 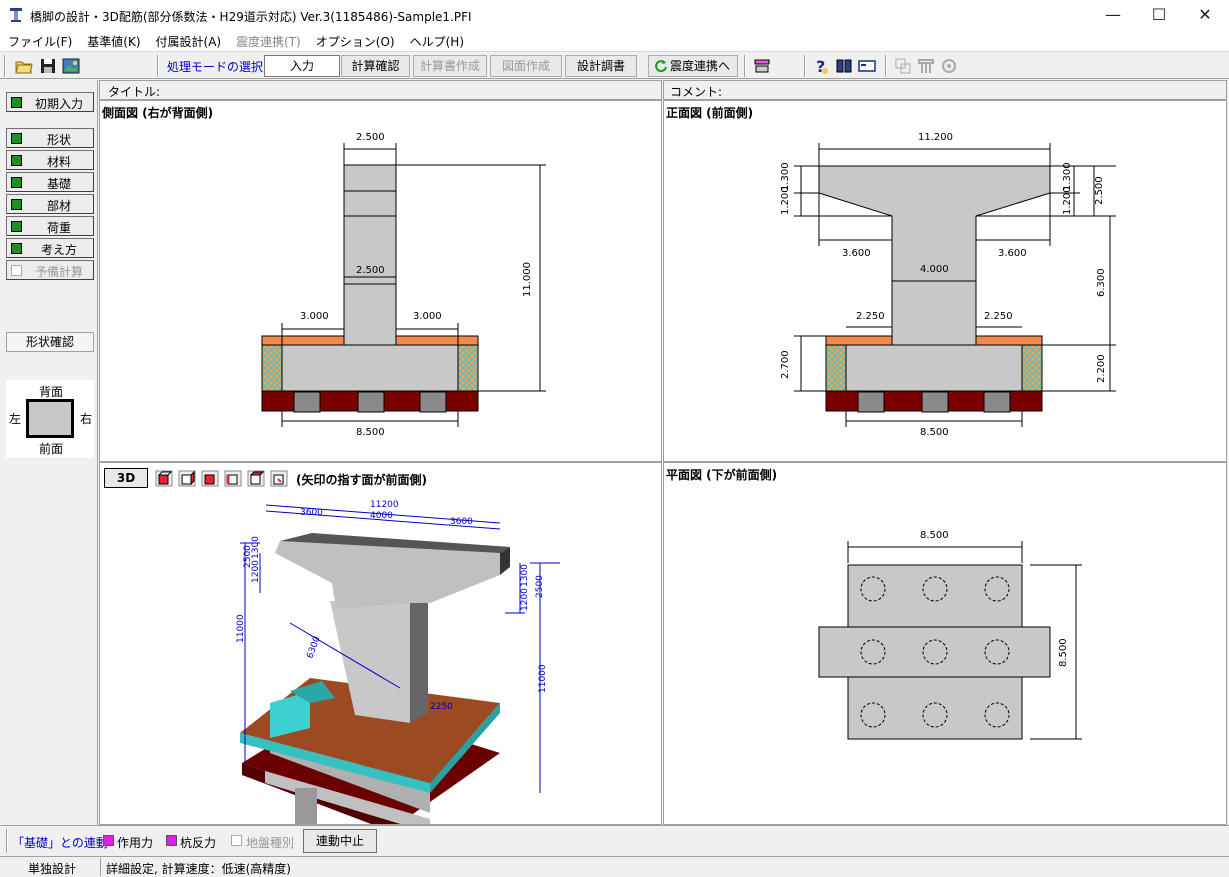 I want to click on card-icon, so click(x=867, y=66).